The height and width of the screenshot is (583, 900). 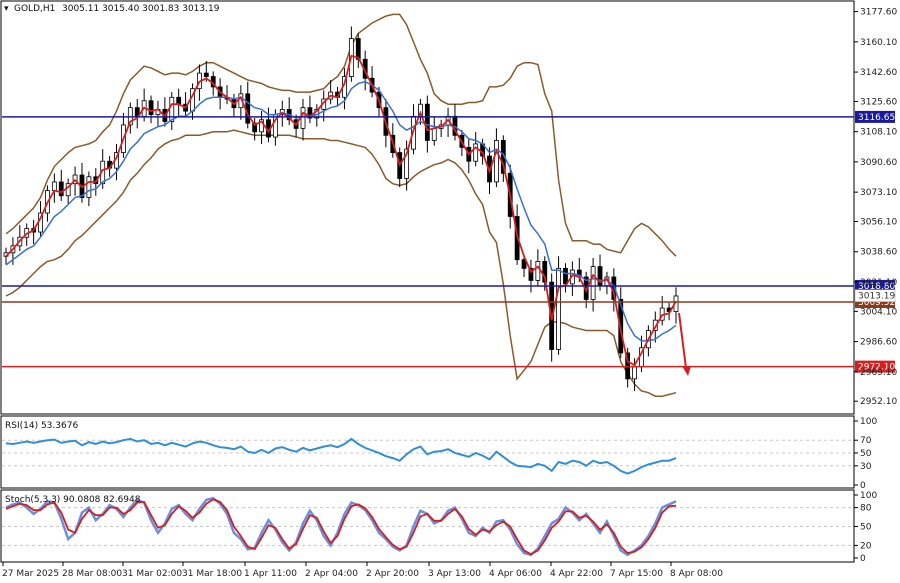 What do you see at coordinates (576, 574) in the screenshot?
I see `time-tick-label: 4 Apr 22:00` at bounding box center [576, 574].